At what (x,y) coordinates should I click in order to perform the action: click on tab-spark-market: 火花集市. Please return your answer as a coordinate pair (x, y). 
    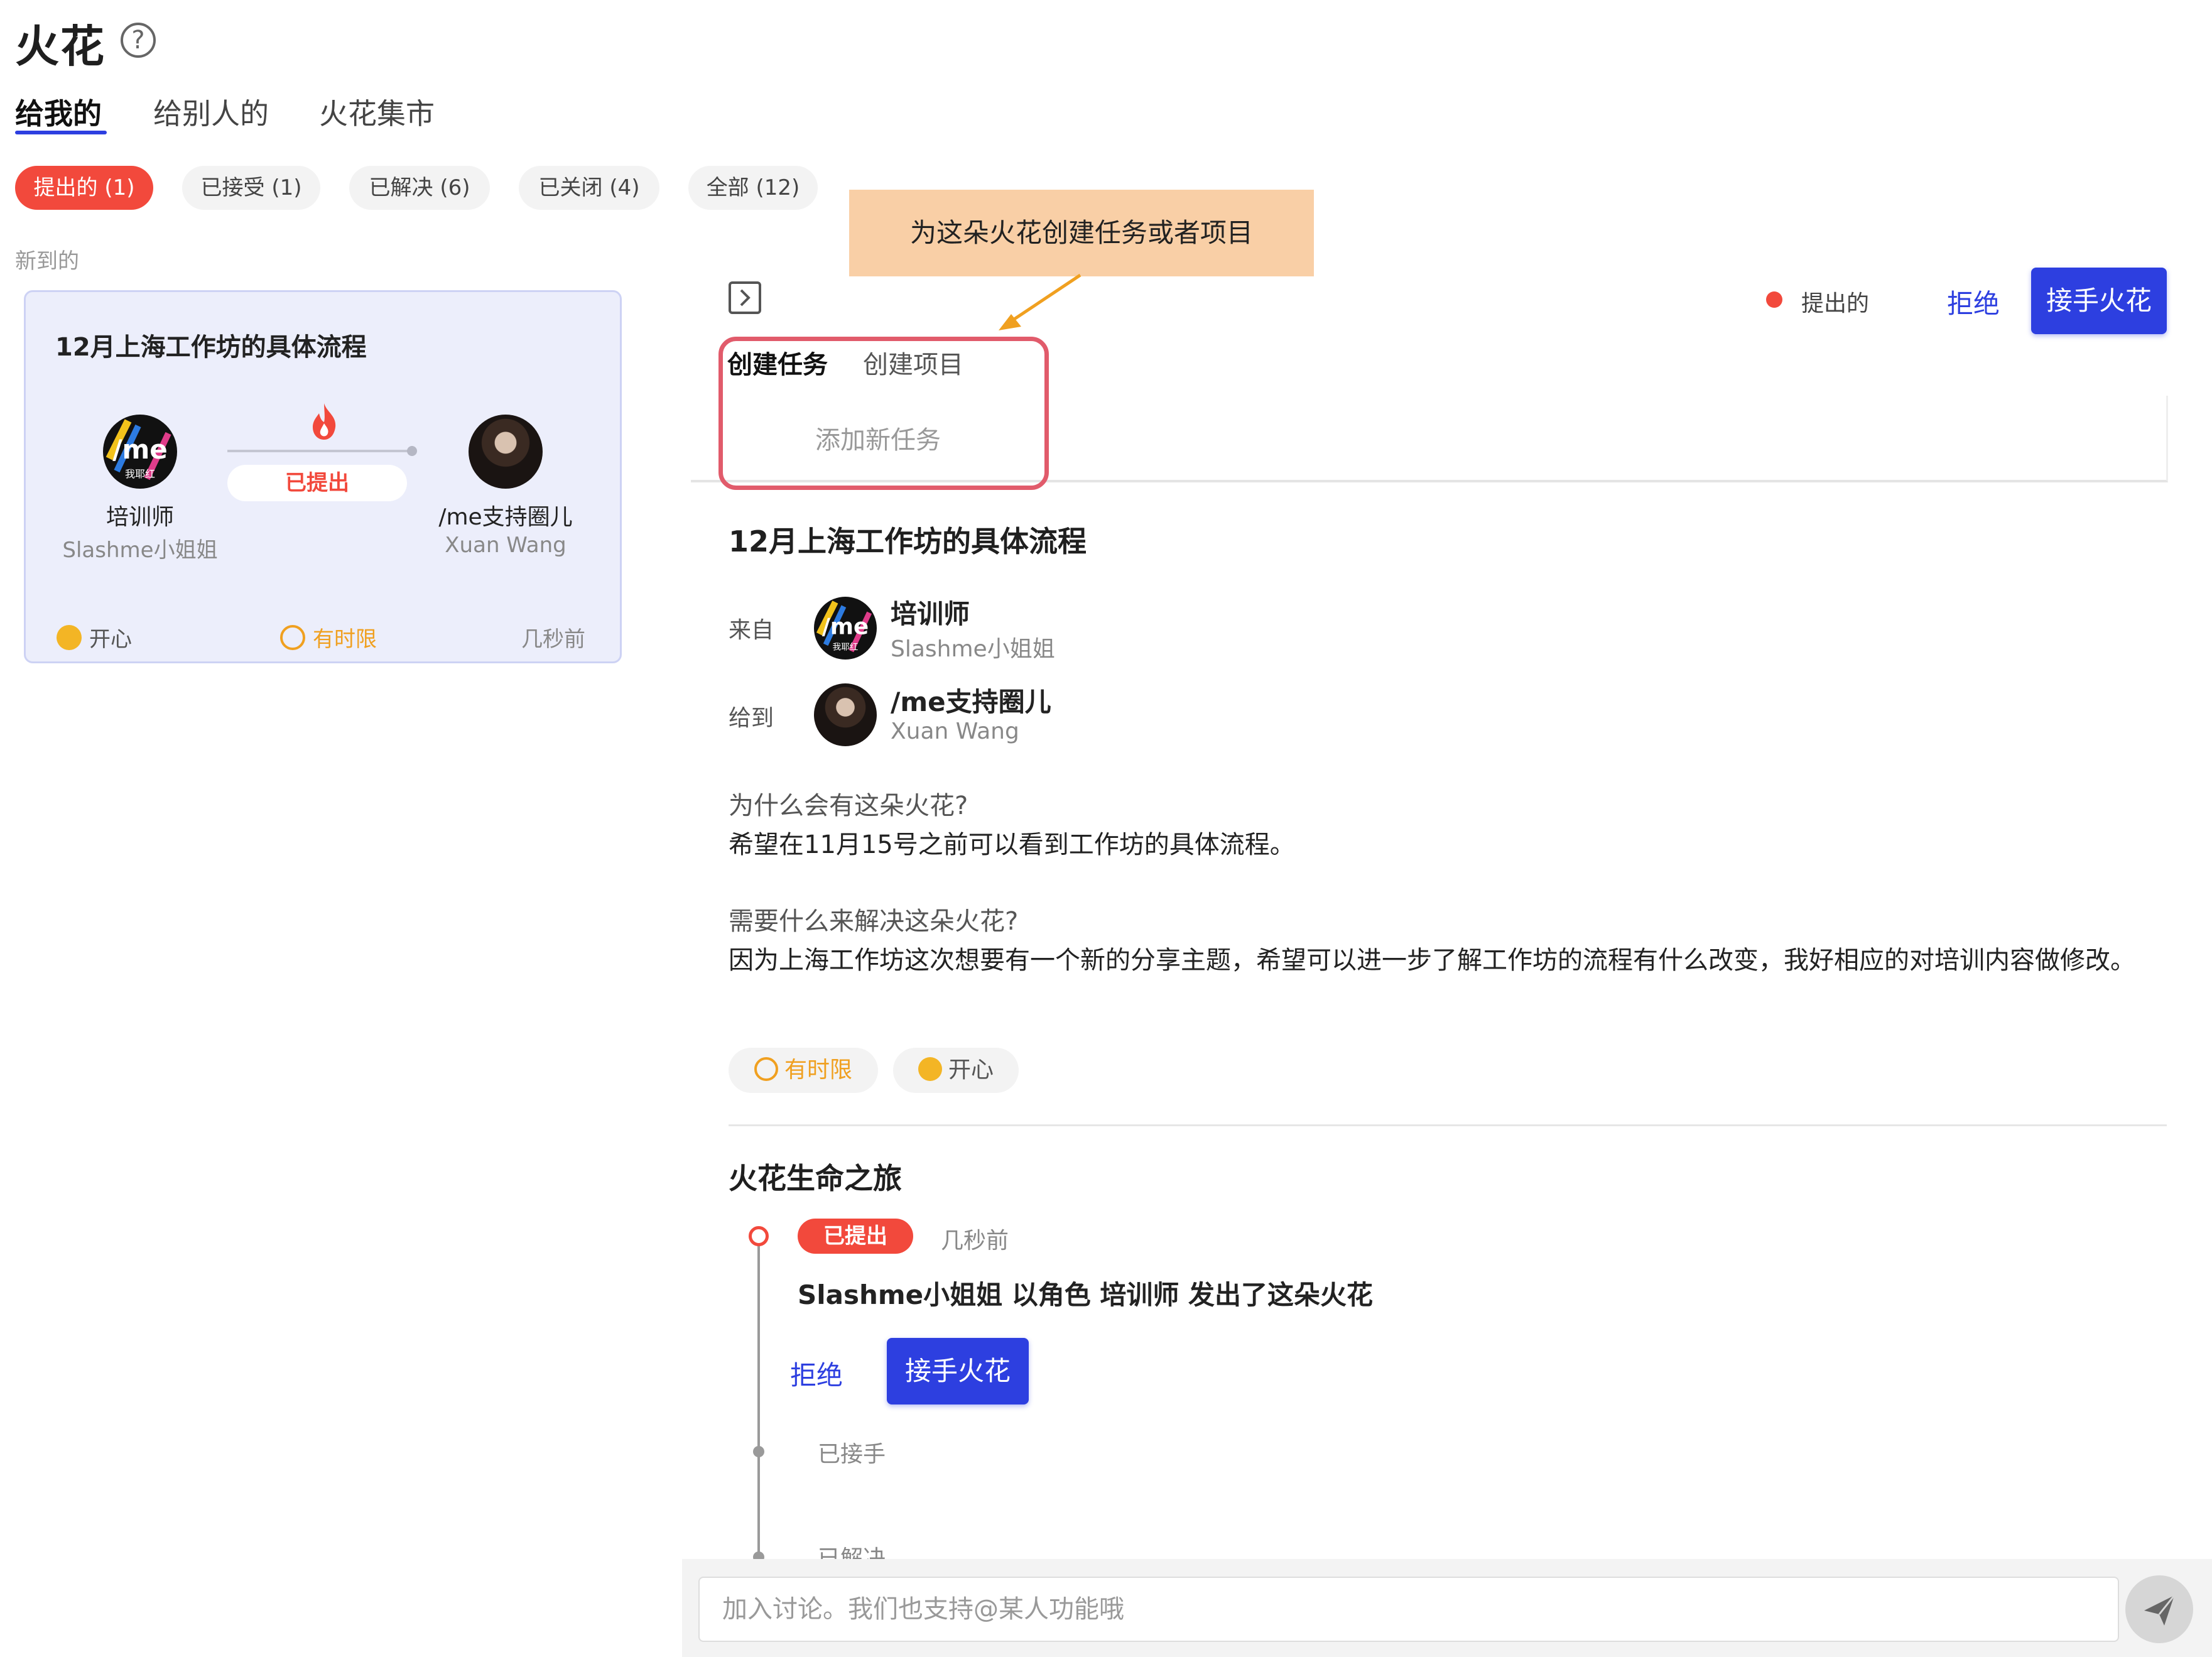
    Looking at the image, I should click on (377, 112).